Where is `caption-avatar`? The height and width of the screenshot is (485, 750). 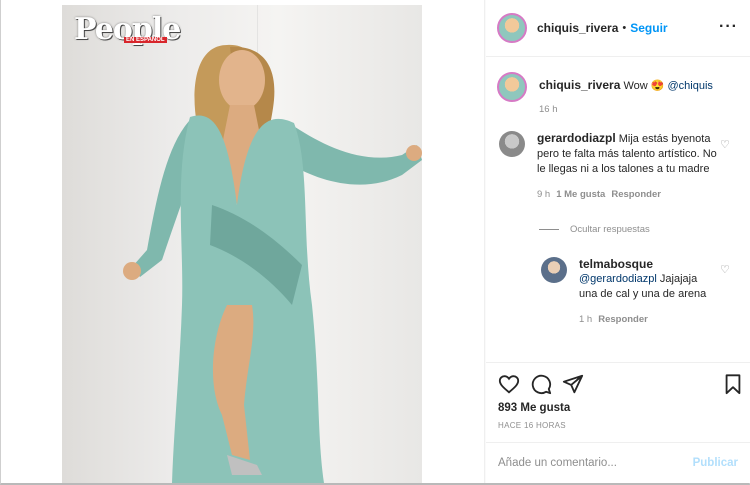
caption-avatar is located at coordinates (512, 87).